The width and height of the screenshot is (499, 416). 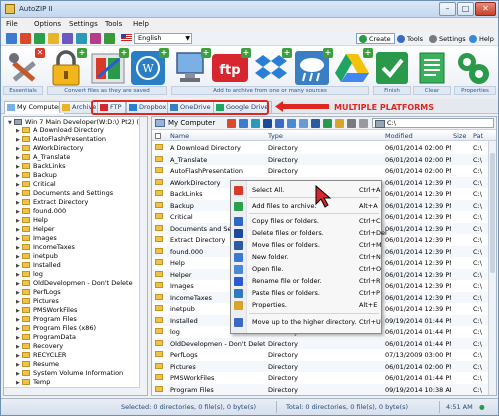 What do you see at coordinates (309, 233) in the screenshot?
I see `context-menu-item-delete: Delete files or folders. Ctrl+Del` at bounding box center [309, 233].